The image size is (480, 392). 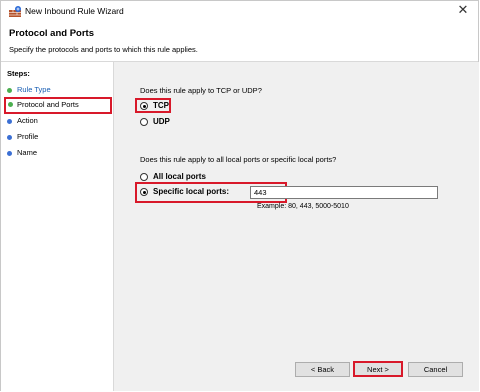 I want to click on window-title: New Inbound Rule Wizard, so click(x=74, y=11).